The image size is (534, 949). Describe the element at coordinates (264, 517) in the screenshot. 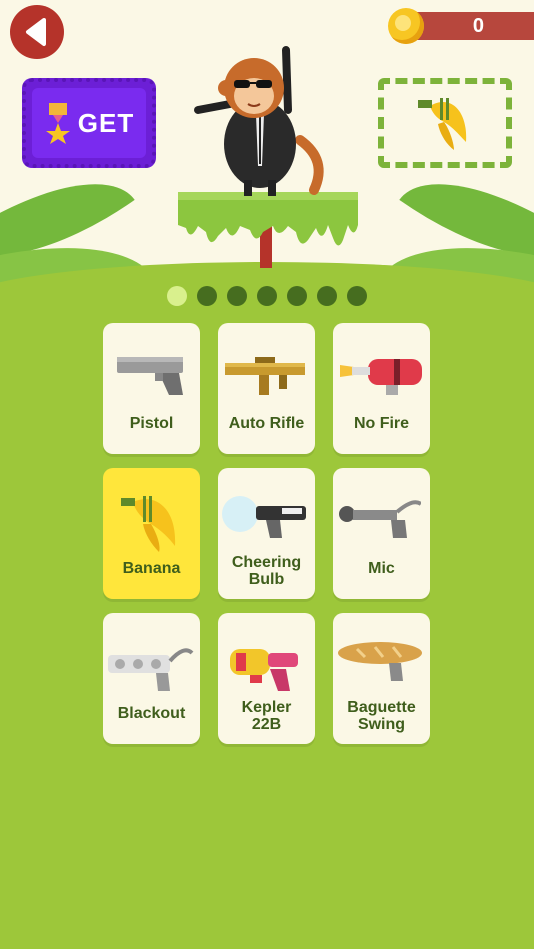

I see `light-bulb-icon` at that location.